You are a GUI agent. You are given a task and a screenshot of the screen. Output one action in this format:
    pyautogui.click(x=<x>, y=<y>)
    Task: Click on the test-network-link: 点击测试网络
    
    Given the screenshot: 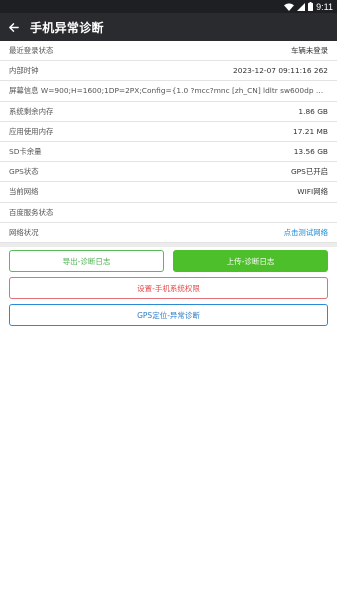 What is the action you would take?
    pyautogui.click(x=306, y=232)
    